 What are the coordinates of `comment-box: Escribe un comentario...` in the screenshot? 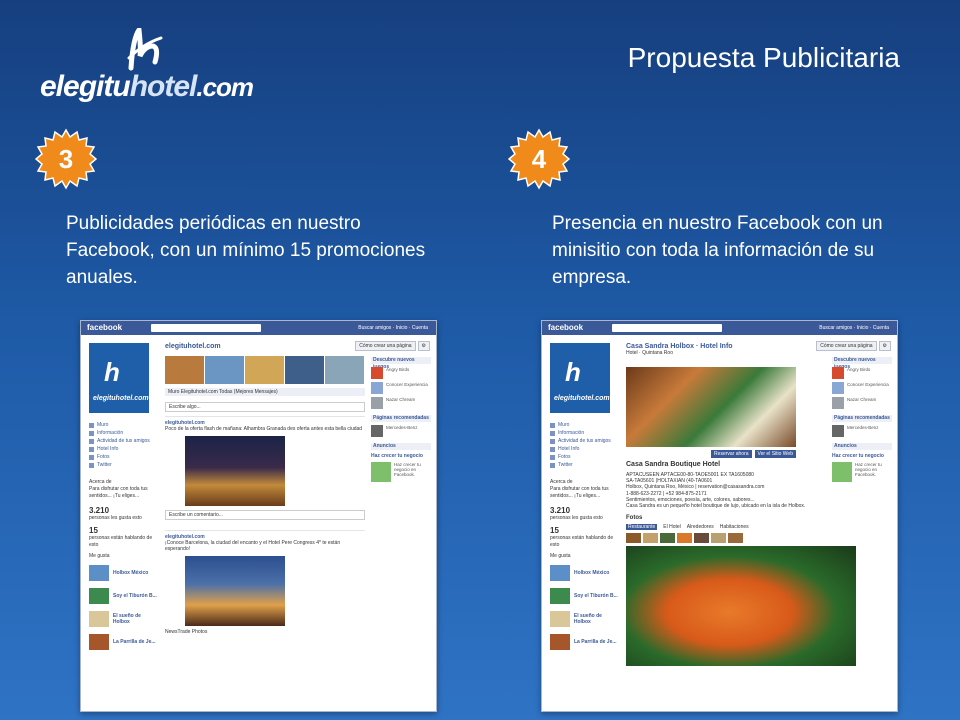 It's located at (265, 515).